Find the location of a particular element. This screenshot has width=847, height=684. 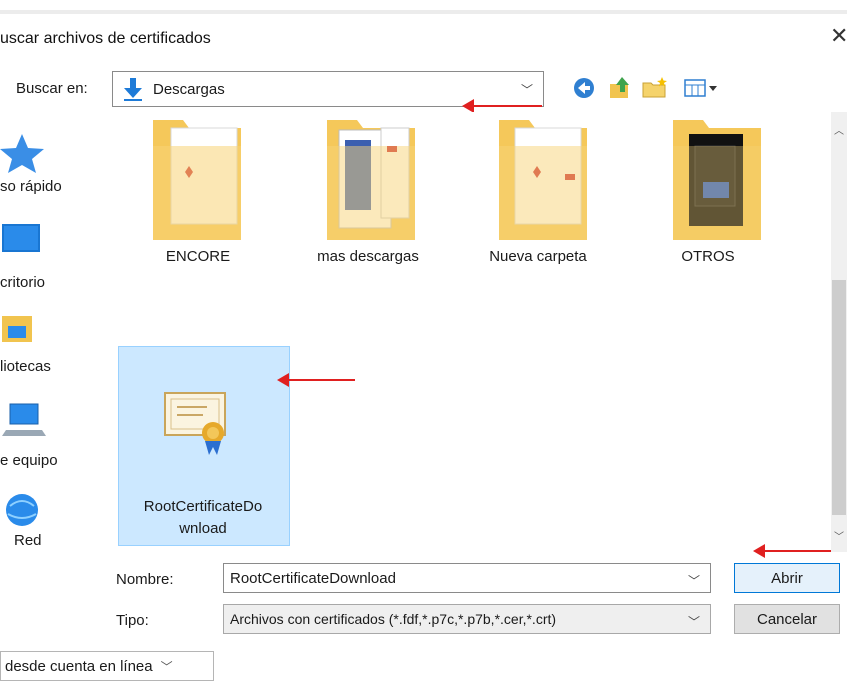

sidebar-item-label: liotecas is located at coordinates (25, 366).